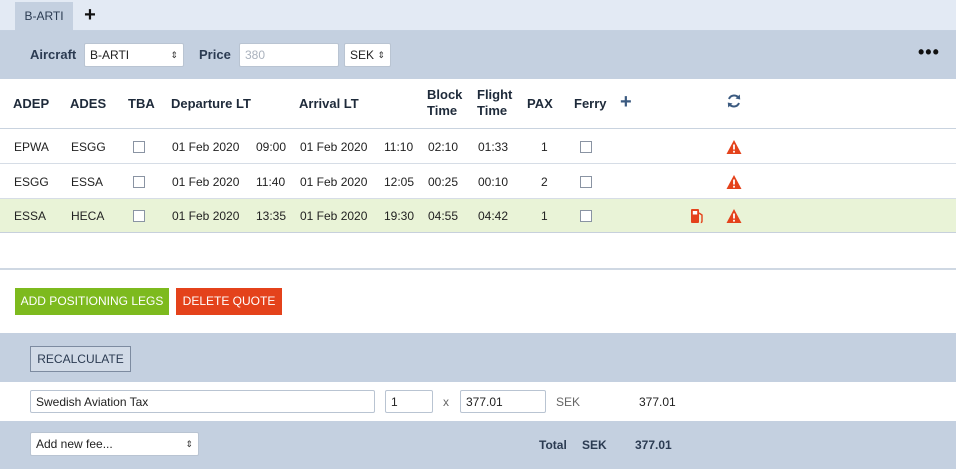 The height and width of the screenshot is (469, 956). What do you see at coordinates (495, 94) in the screenshot?
I see `col-flight-line1: Flight` at bounding box center [495, 94].